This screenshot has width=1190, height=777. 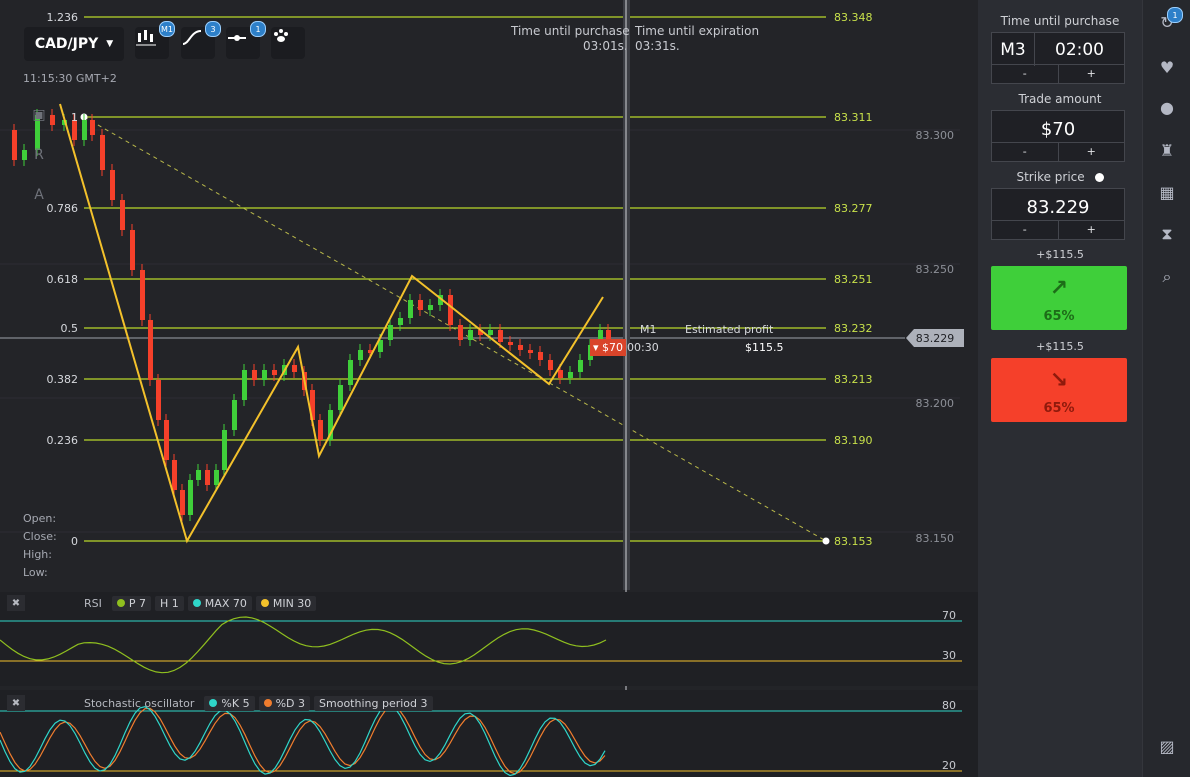 What do you see at coordinates (570, 31) in the screenshot?
I see `purchase-timer-label: Time until purchase` at bounding box center [570, 31].